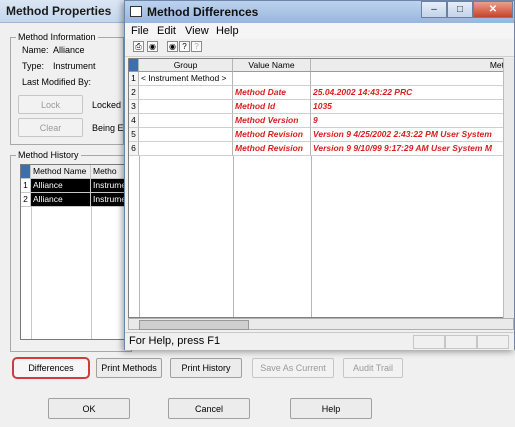 Image resolution: width=515 pixels, height=427 pixels. Describe the element at coordinates (203, 12) in the screenshot. I see `diff-title: Method Differences` at that location.